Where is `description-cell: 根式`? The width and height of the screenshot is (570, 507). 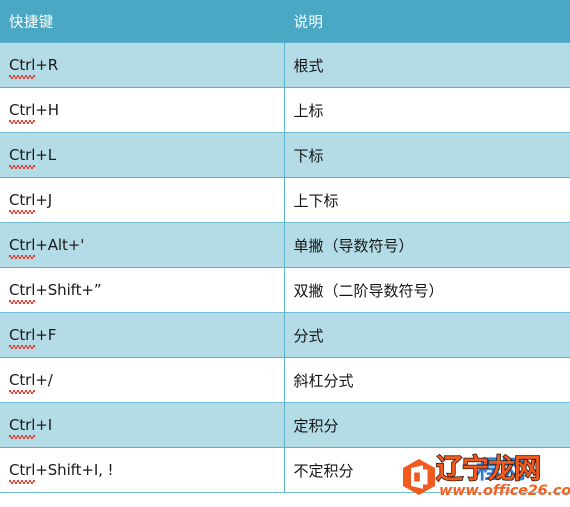 description-cell: 根式 is located at coordinates (427, 65).